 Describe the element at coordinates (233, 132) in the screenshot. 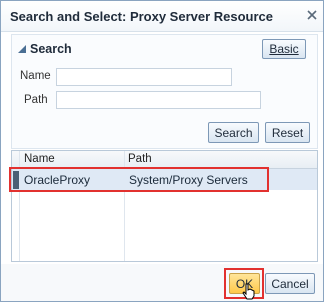

I see `search-button: Search` at that location.